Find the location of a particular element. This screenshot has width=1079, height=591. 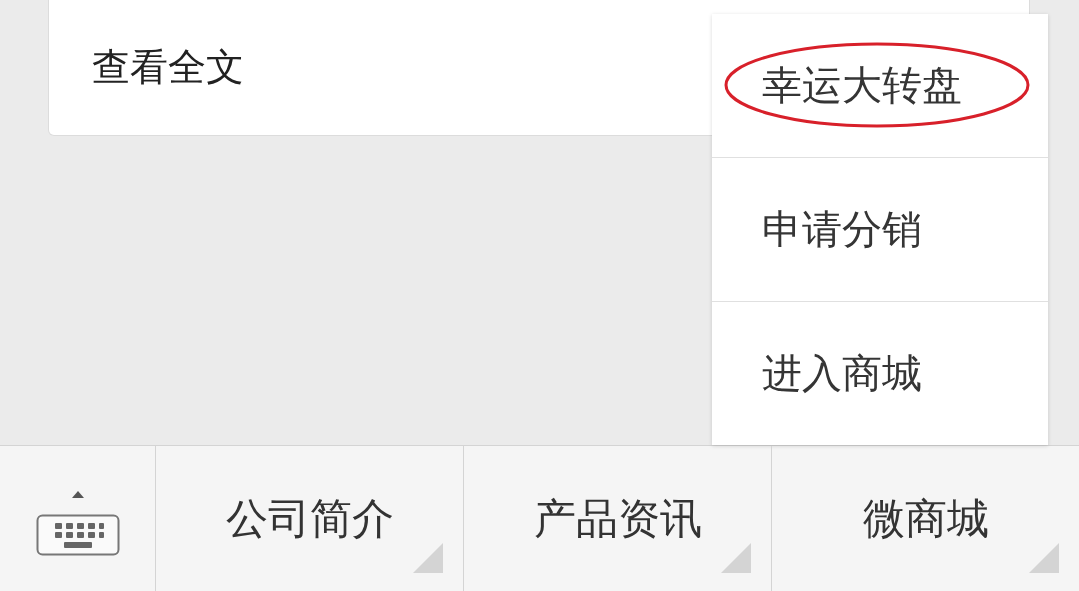

menu-tab: 产品资讯 is located at coordinates (618, 518).